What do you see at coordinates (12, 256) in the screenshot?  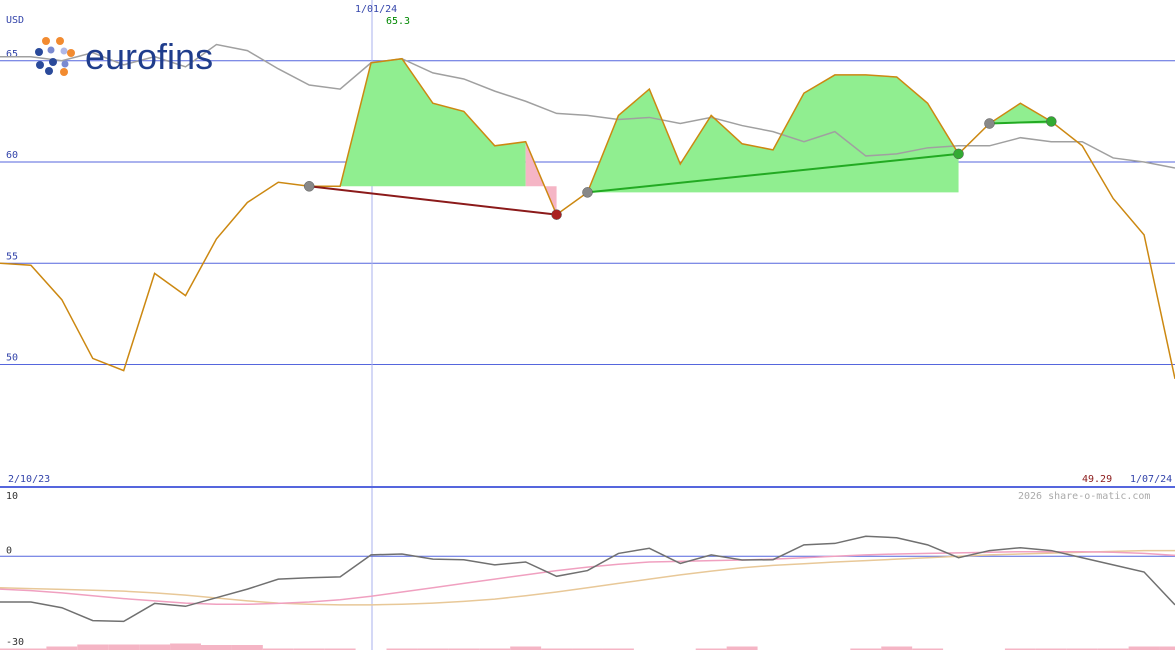 I see `price-tick-label: 55` at bounding box center [12, 256].